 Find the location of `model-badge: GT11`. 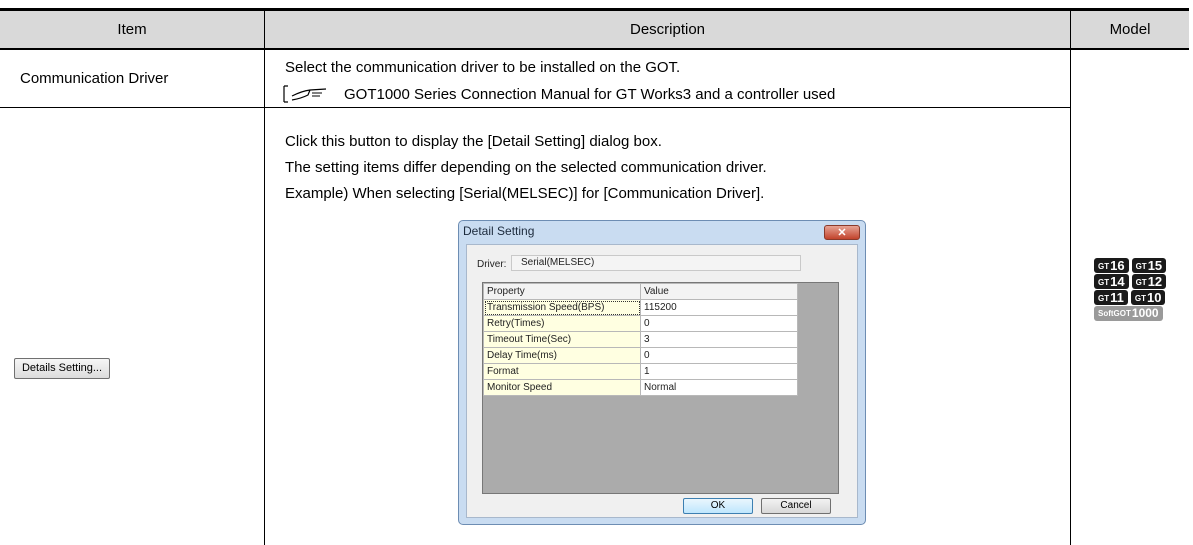

model-badge: GT11 is located at coordinates (1111, 297).